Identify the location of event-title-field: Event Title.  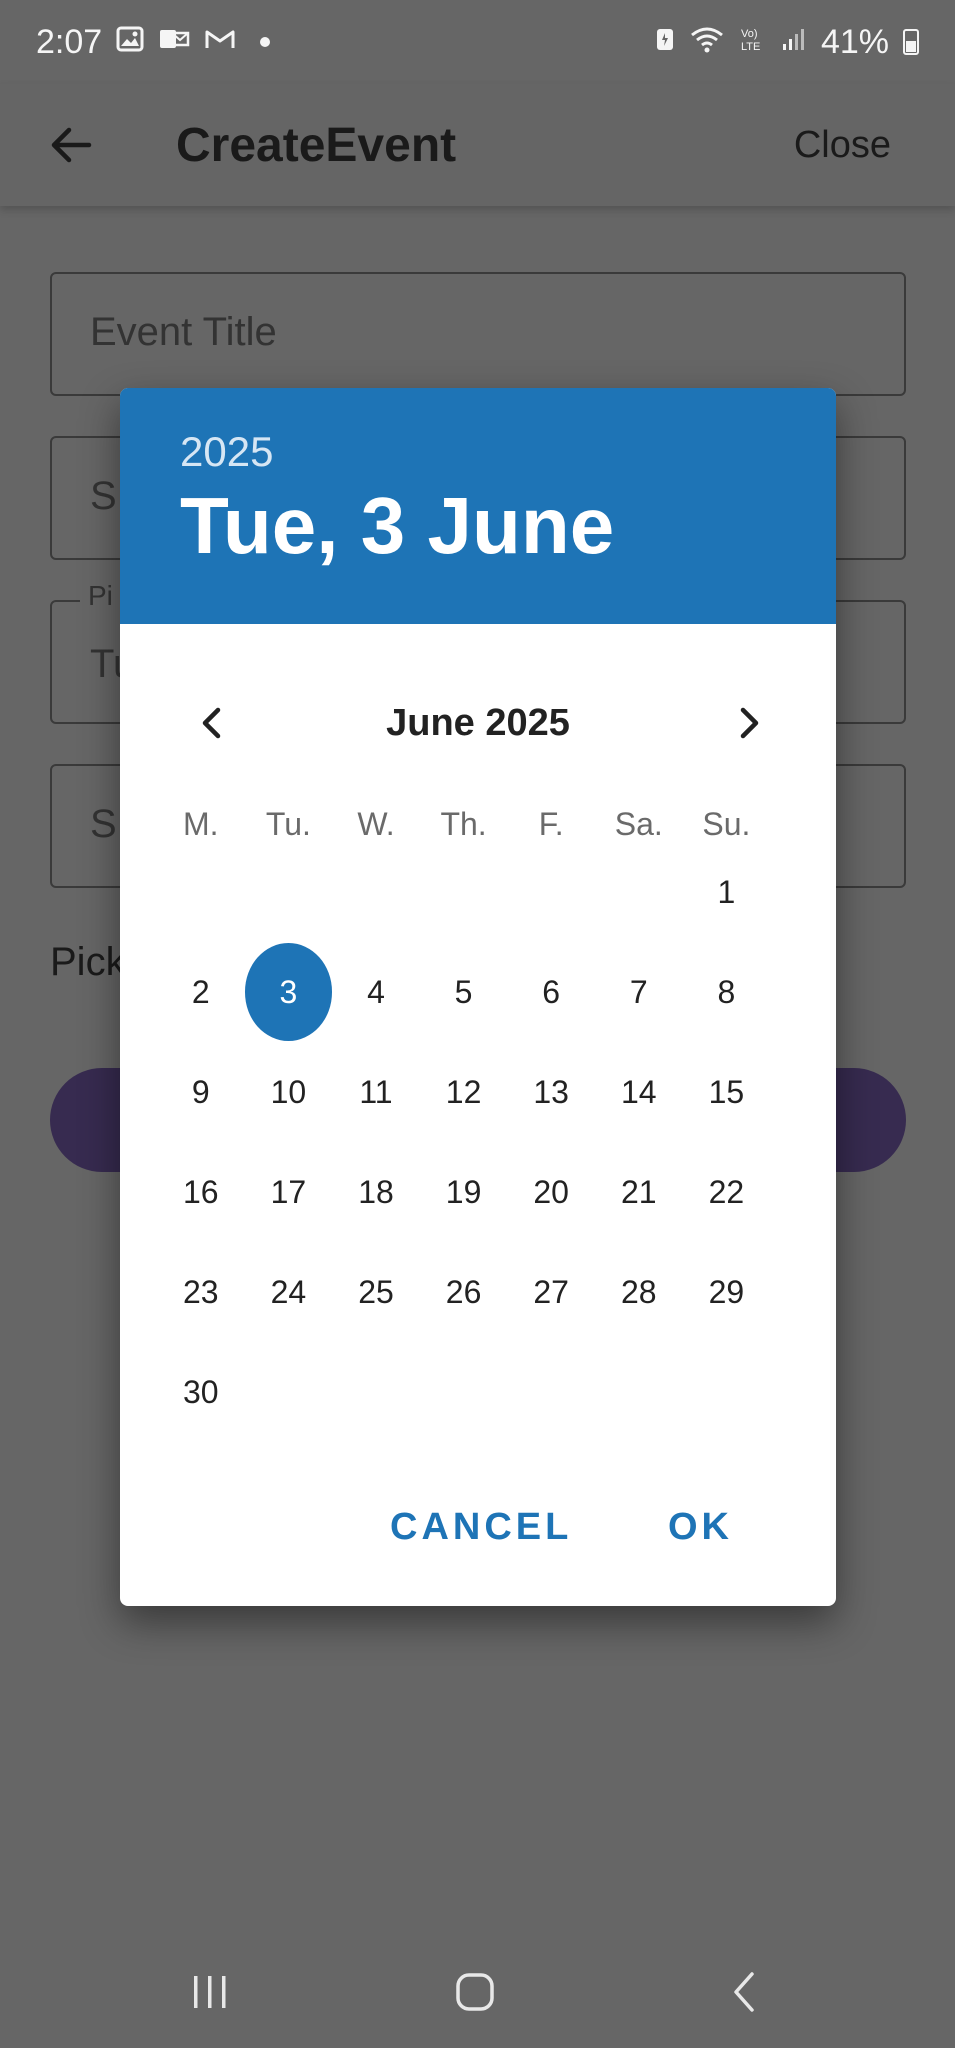
(478, 334).